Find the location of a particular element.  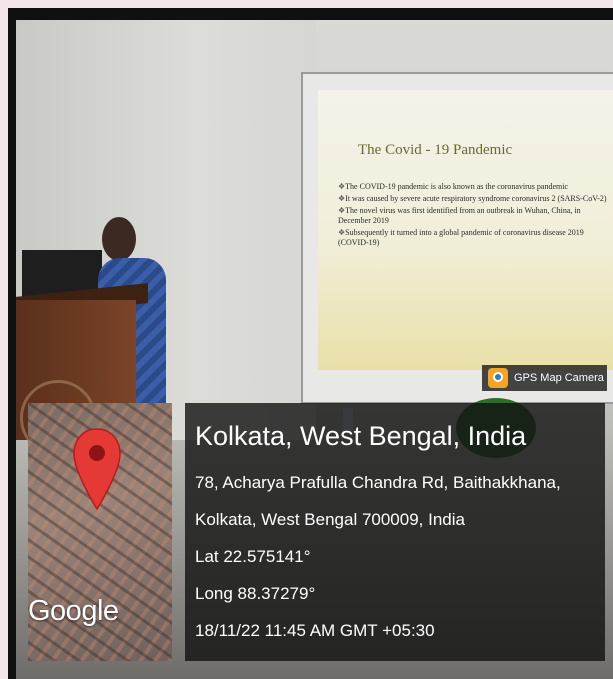

gps-map-camera-icon is located at coordinates (498, 378).